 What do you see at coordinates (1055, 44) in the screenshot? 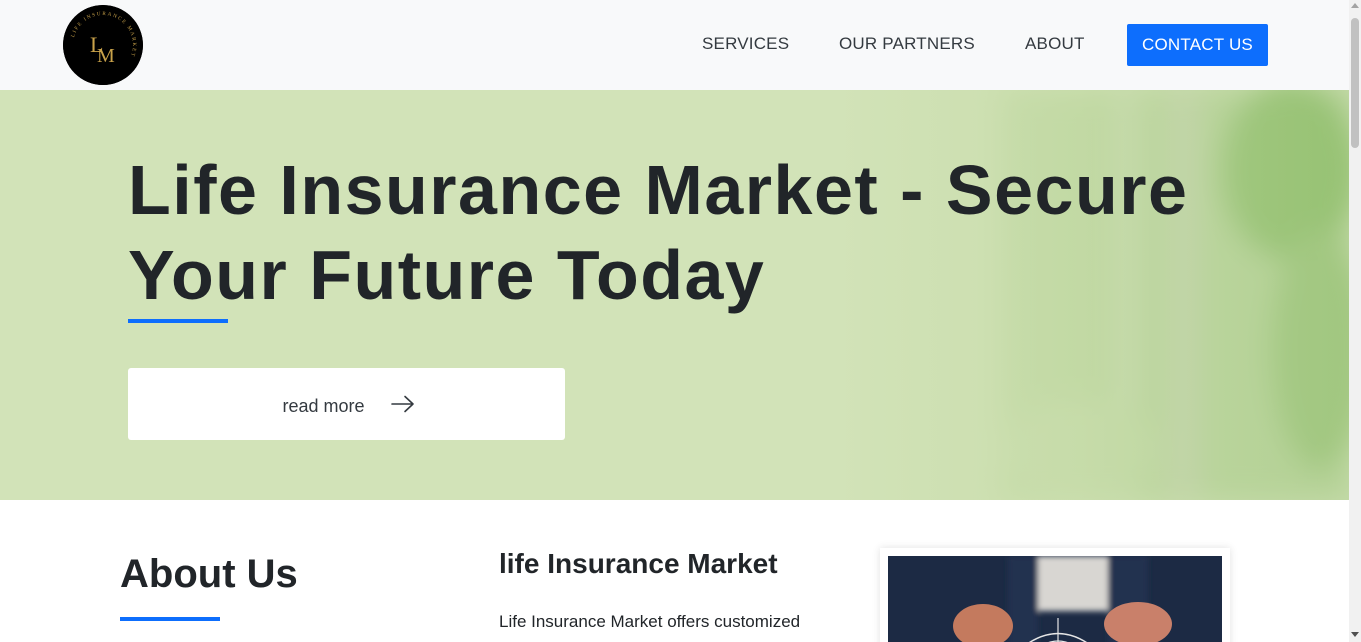
I see `nav-link-about: ABOUT` at bounding box center [1055, 44].